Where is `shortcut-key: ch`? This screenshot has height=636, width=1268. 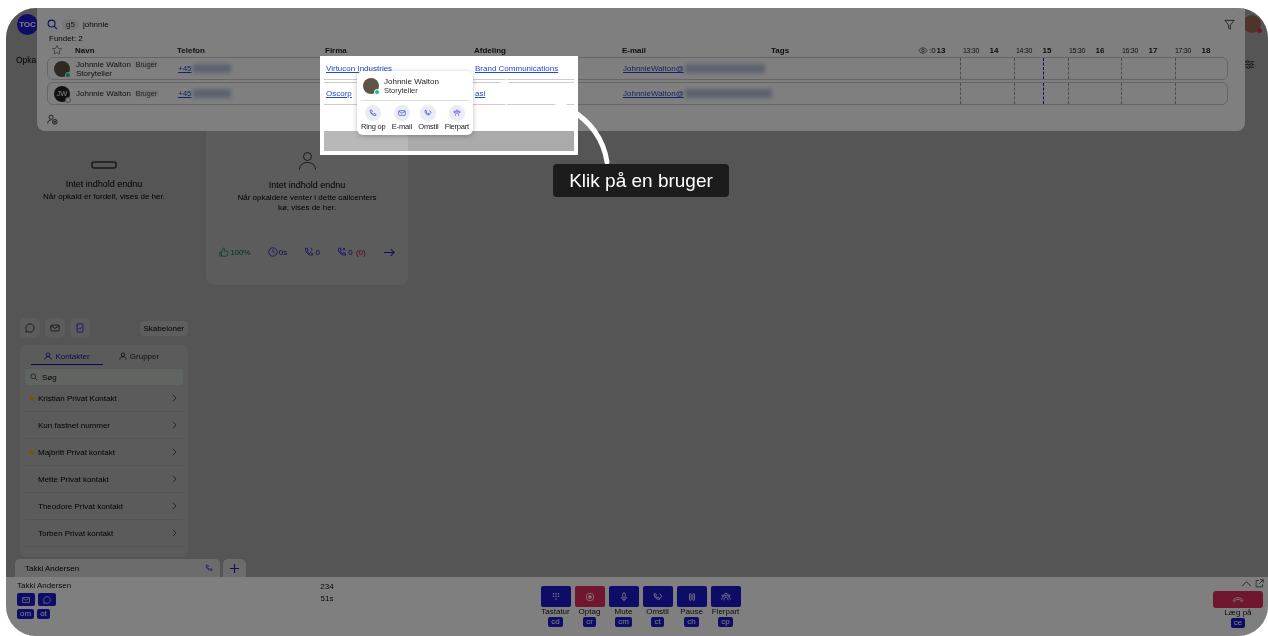
shortcut-key: ch is located at coordinates (691, 622).